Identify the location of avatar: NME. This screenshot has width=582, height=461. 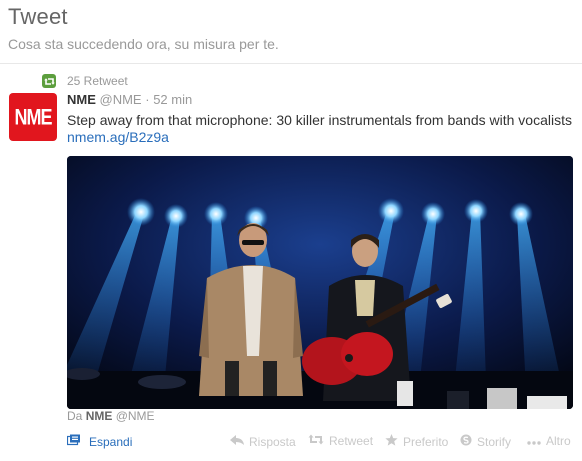
(33, 117).